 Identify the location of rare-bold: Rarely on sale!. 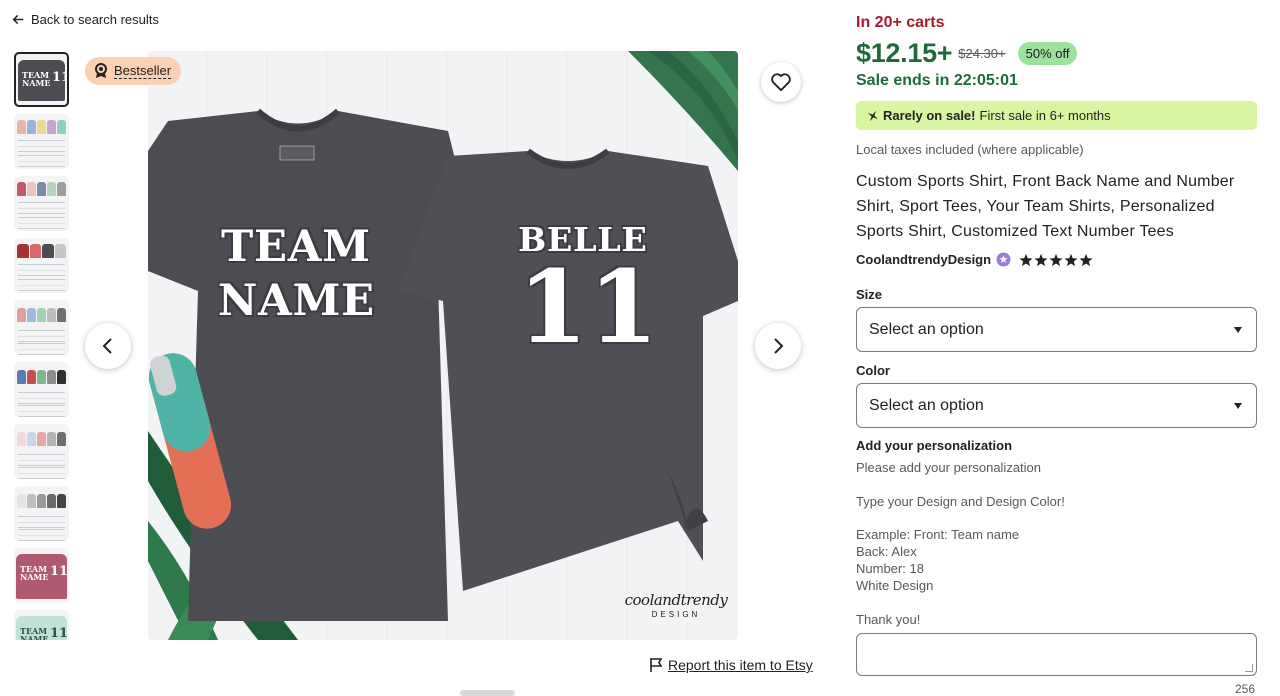
(929, 115).